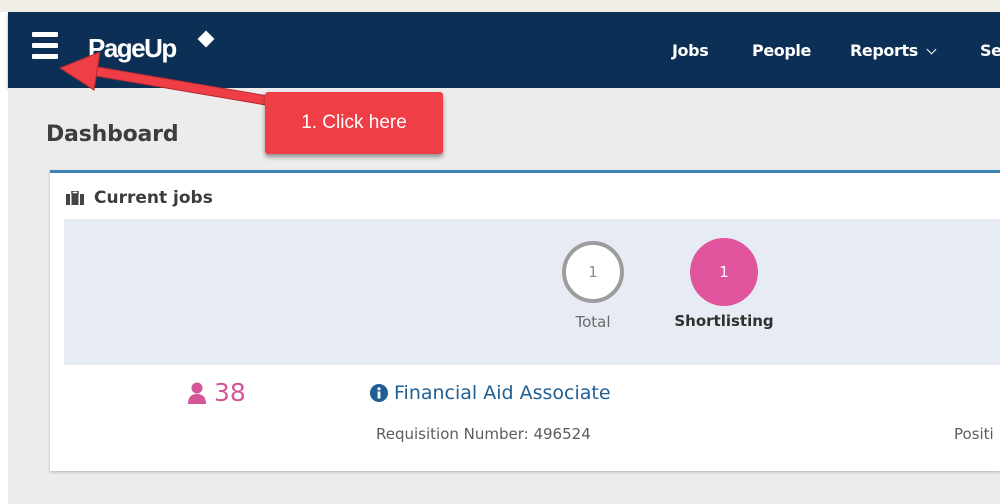 Image resolution: width=1000 pixels, height=504 pixels. What do you see at coordinates (502, 393) in the screenshot?
I see `job-title-link: Financial Aid Associate` at bounding box center [502, 393].